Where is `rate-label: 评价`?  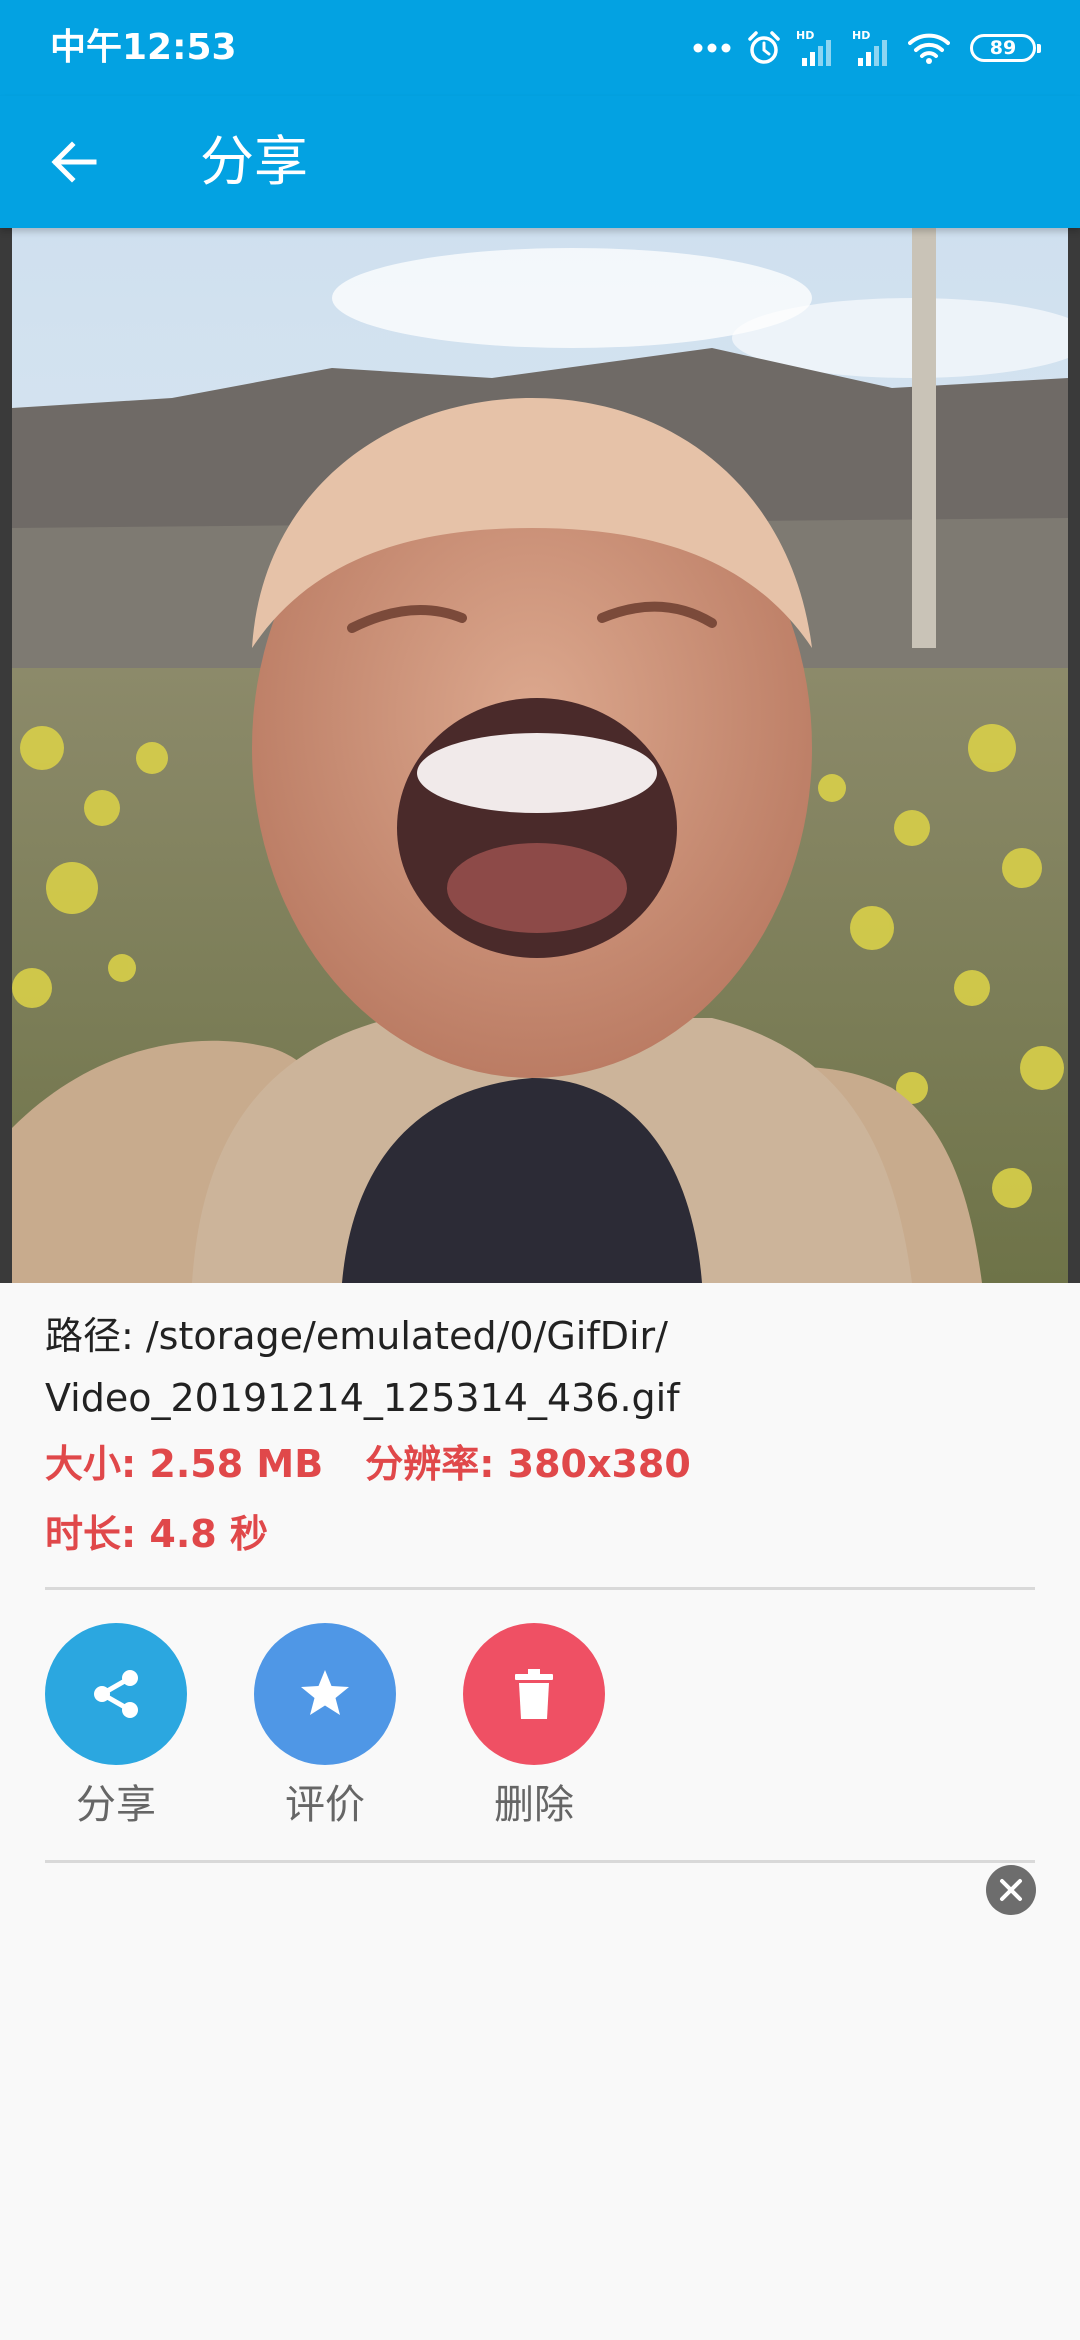
rate-label: 评价 is located at coordinates (325, 1805).